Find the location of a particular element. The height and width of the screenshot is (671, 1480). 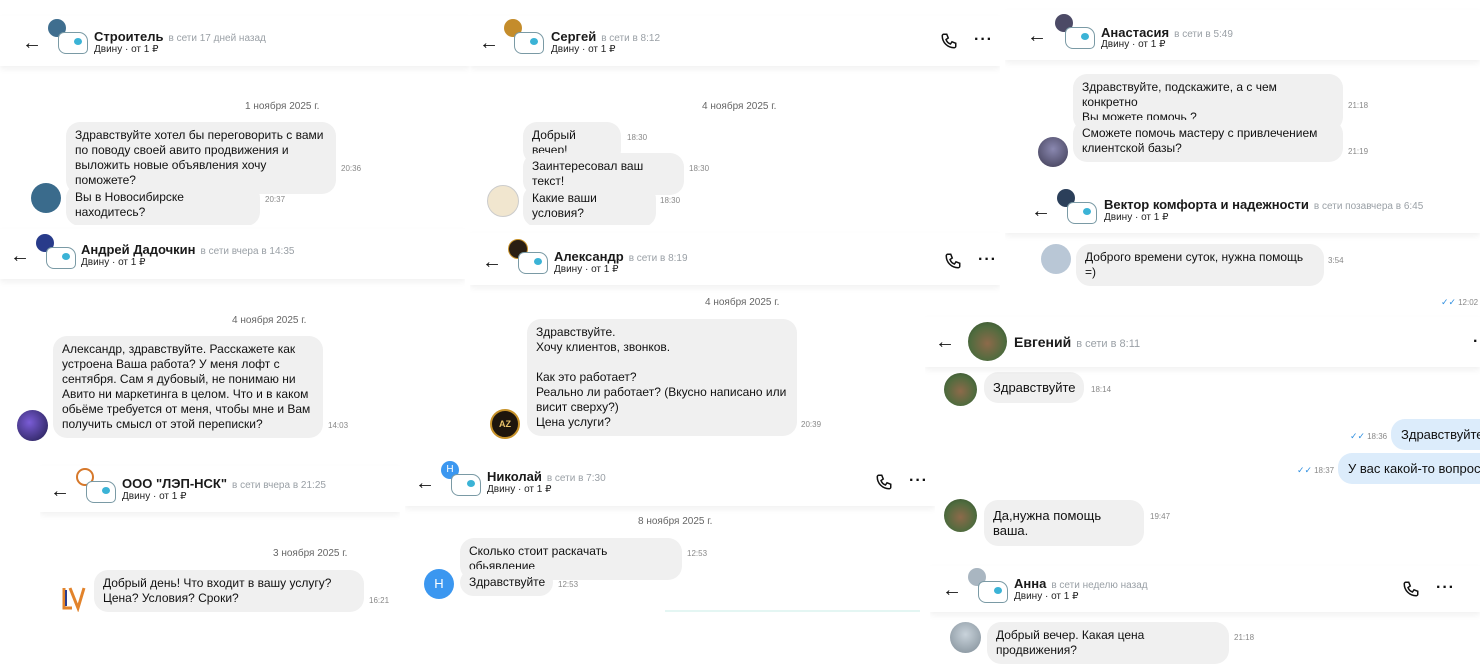

date-separator: 8 ноября 2025 г. is located at coordinates (675, 521).